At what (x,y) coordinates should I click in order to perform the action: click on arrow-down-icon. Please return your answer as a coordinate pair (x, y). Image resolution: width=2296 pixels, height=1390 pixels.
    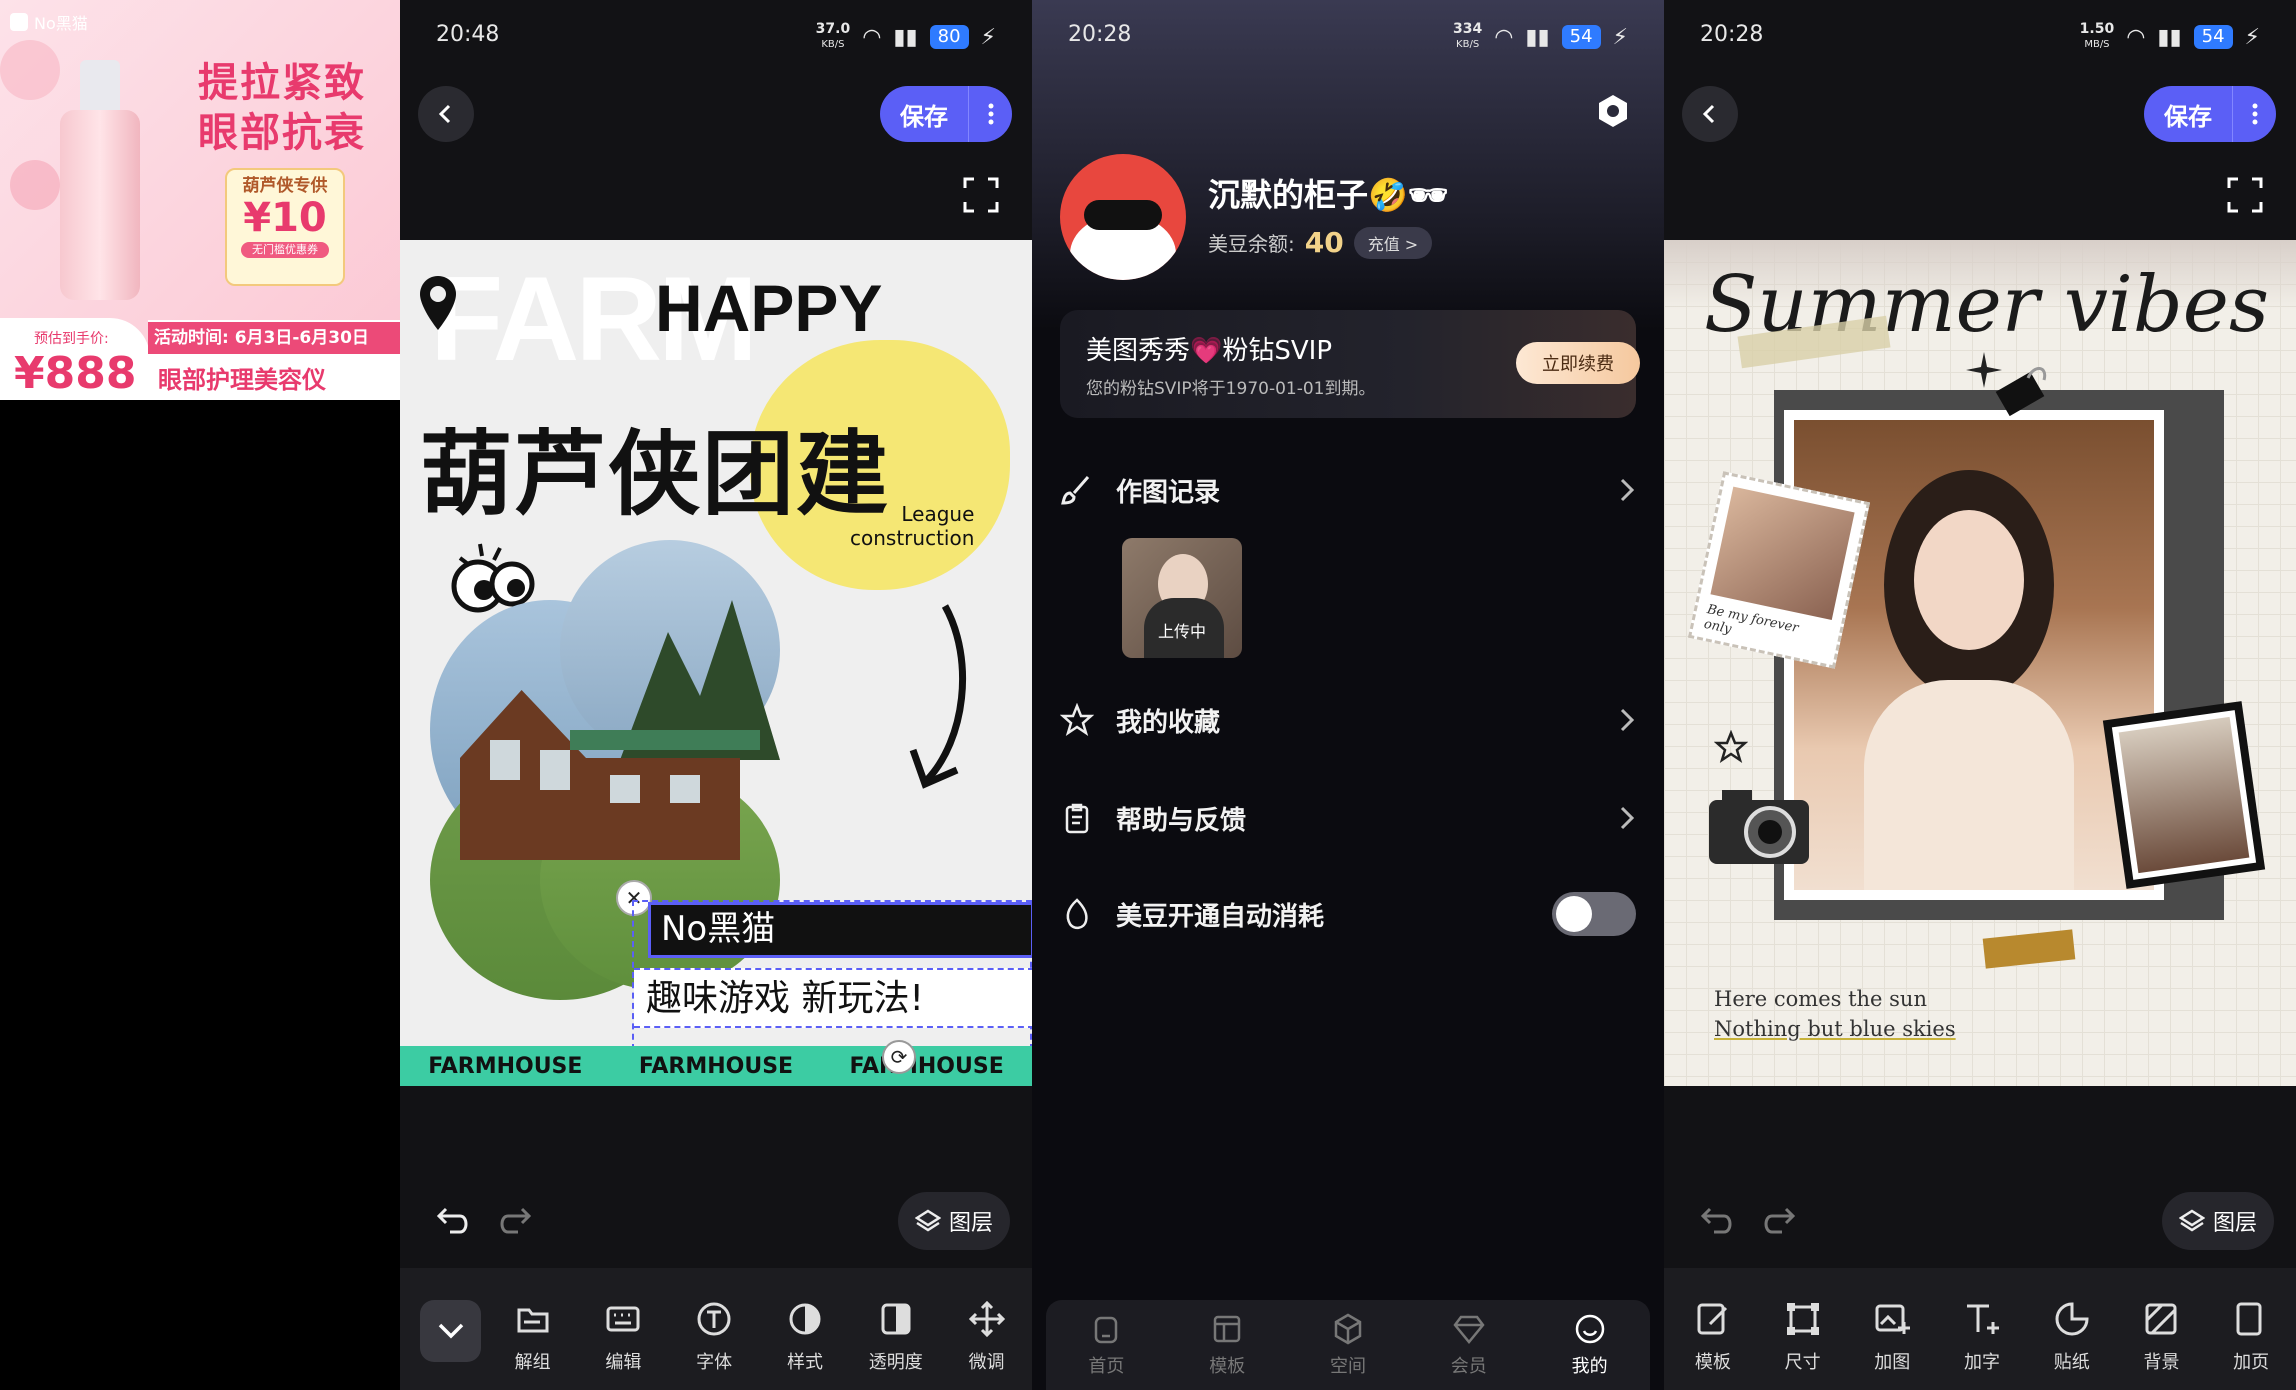
    Looking at the image, I should click on (938, 696).